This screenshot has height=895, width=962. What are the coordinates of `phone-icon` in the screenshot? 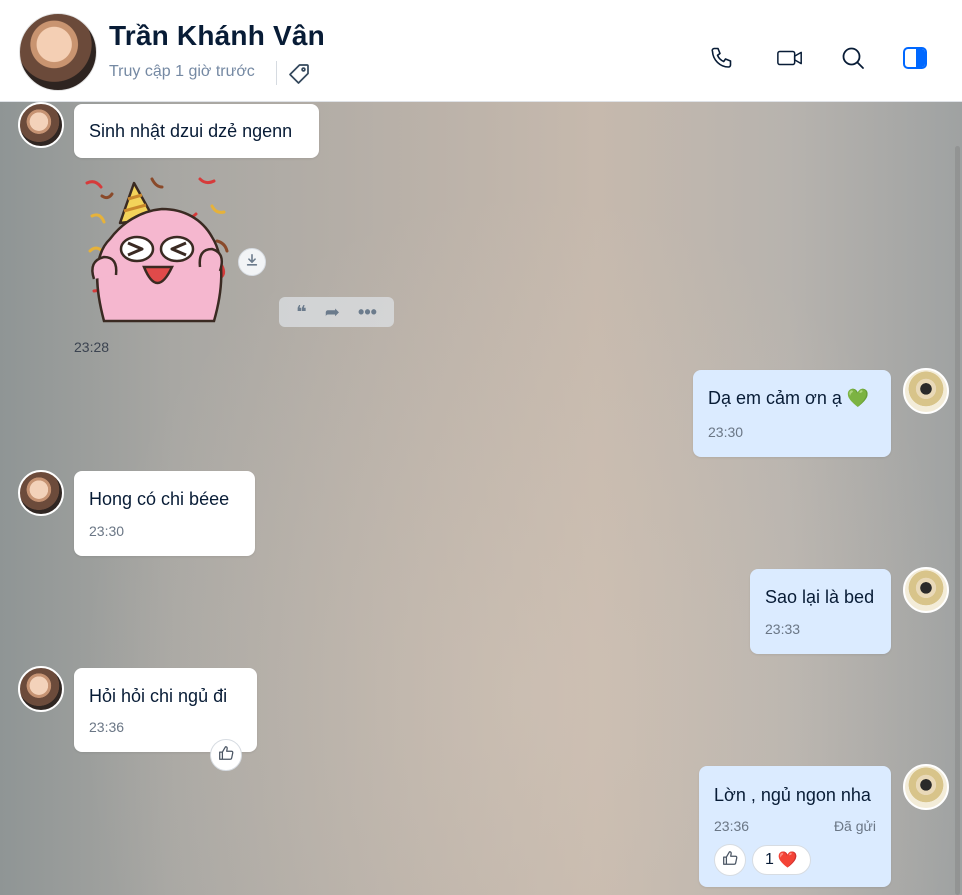 It's located at (722, 60).